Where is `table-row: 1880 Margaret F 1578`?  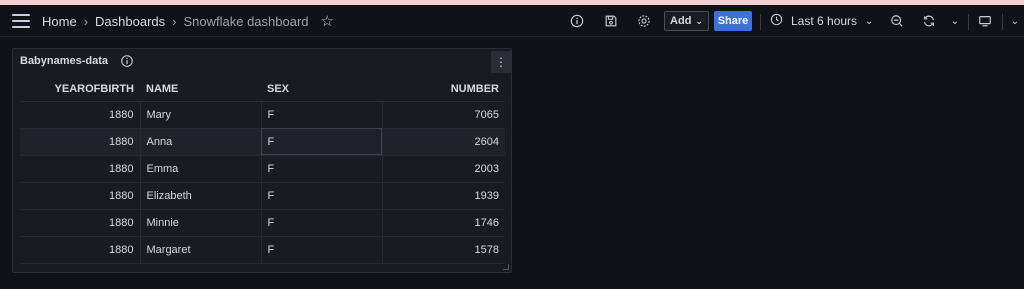
table-row: 1880 Margaret F 1578 is located at coordinates (262, 250).